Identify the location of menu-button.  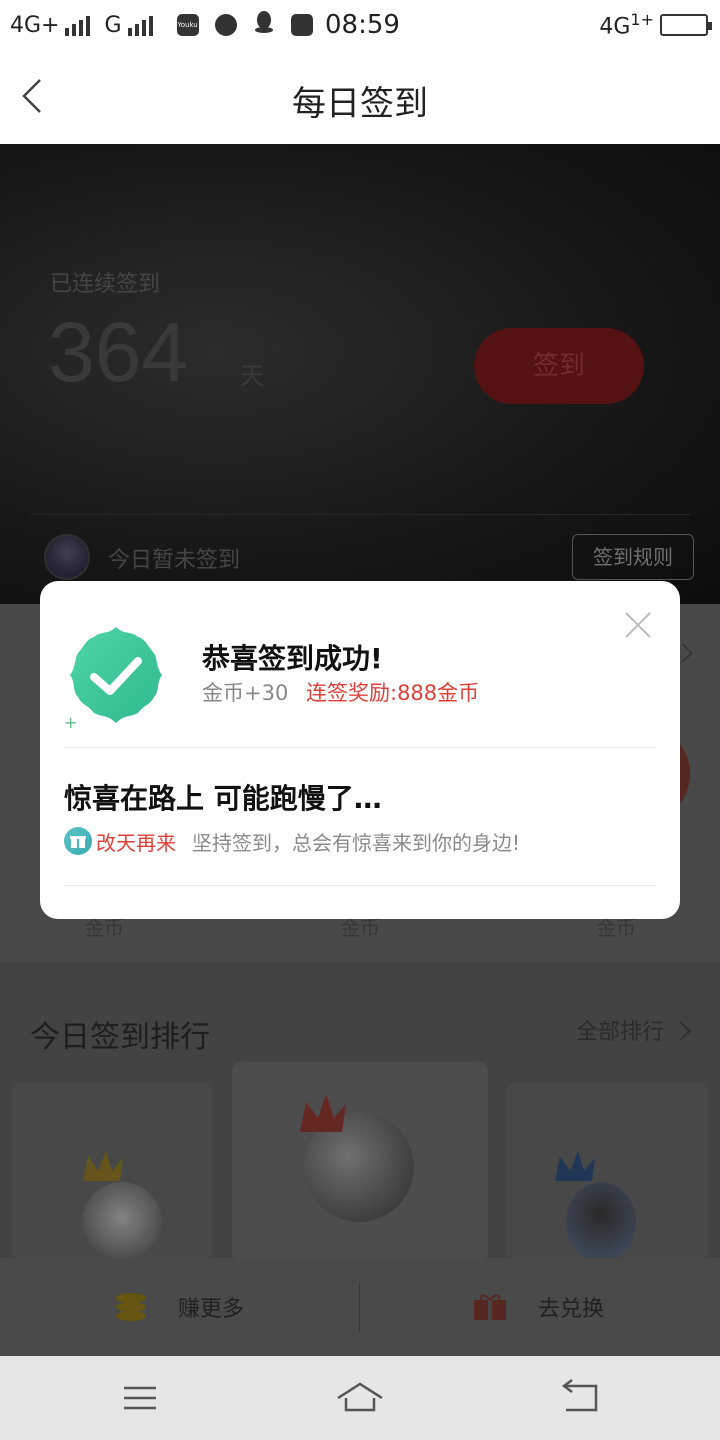
(140, 1398).